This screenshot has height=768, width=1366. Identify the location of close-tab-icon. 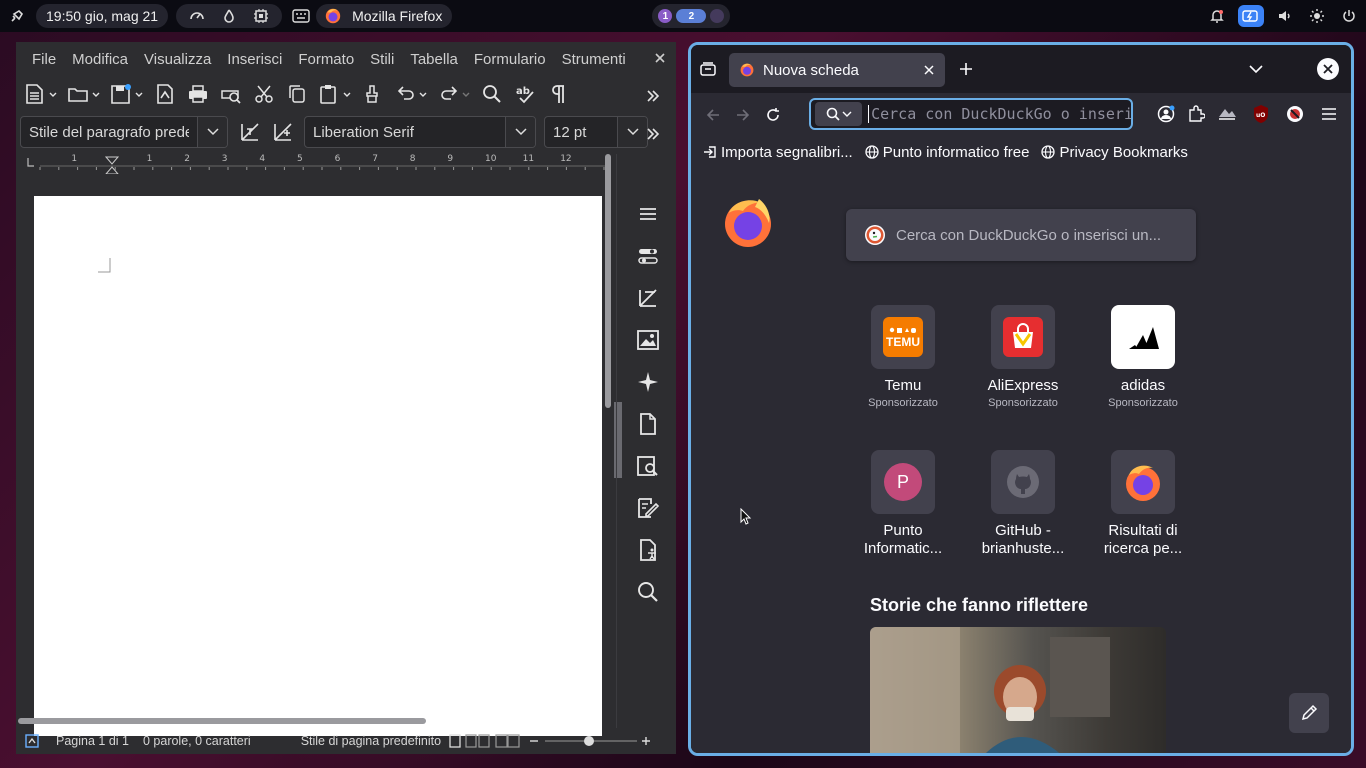
(929, 70).